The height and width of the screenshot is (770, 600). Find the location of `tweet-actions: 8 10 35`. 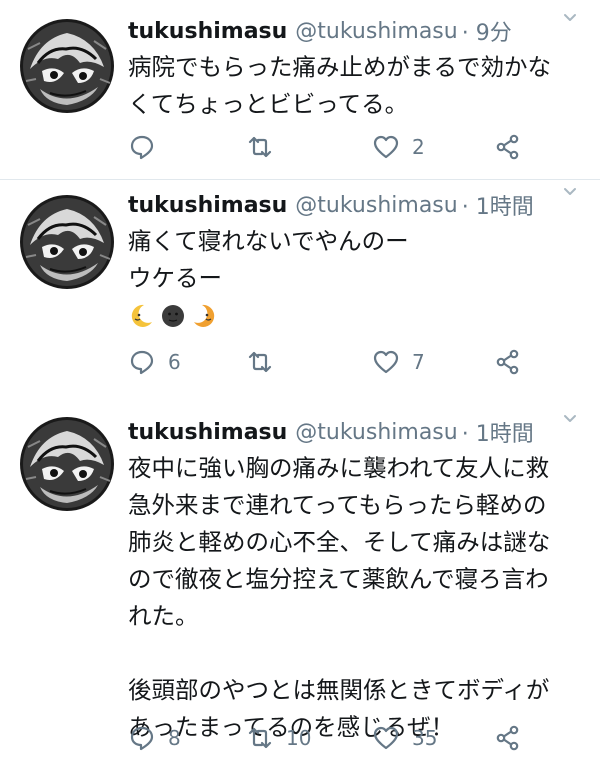

tweet-actions: 8 10 35 is located at coordinates (338, 738).